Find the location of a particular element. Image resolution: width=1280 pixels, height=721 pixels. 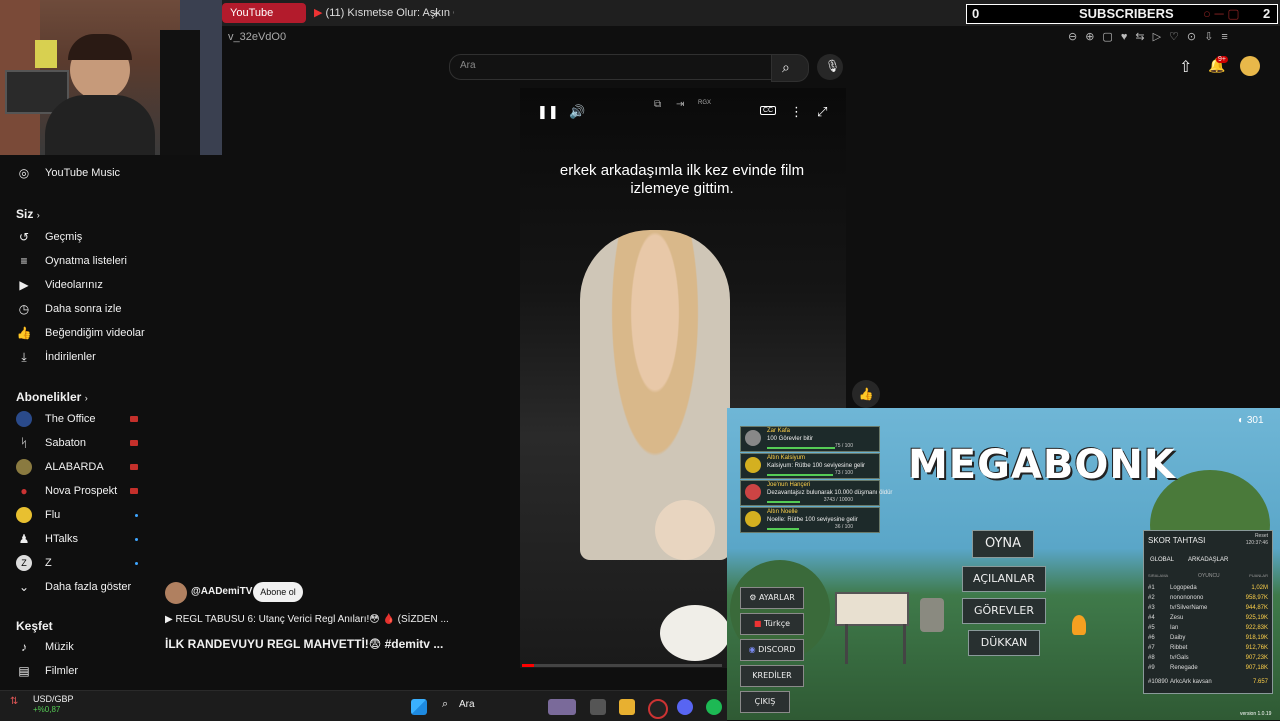

column-player: OYUNCU is located at coordinates (1209, 576).